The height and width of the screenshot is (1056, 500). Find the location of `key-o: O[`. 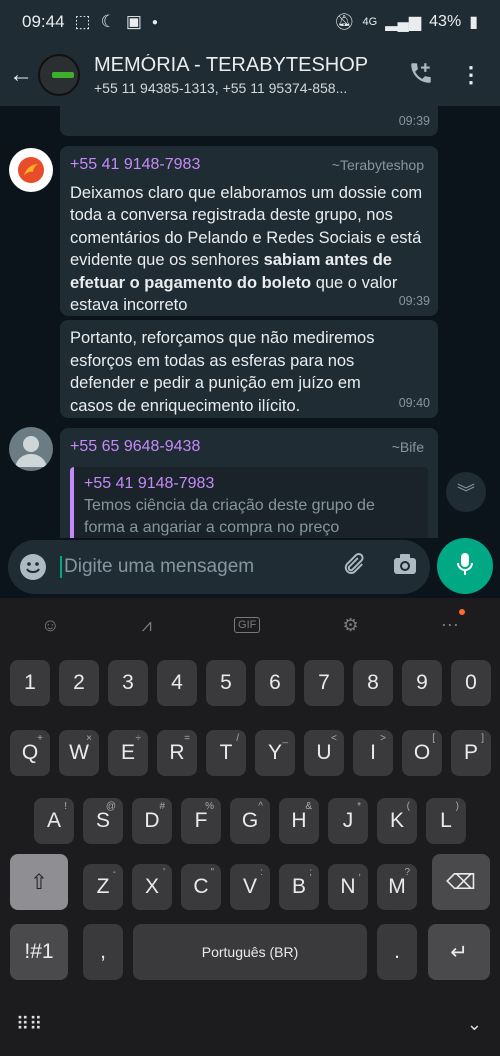

key-o: O[ is located at coordinates (422, 753).